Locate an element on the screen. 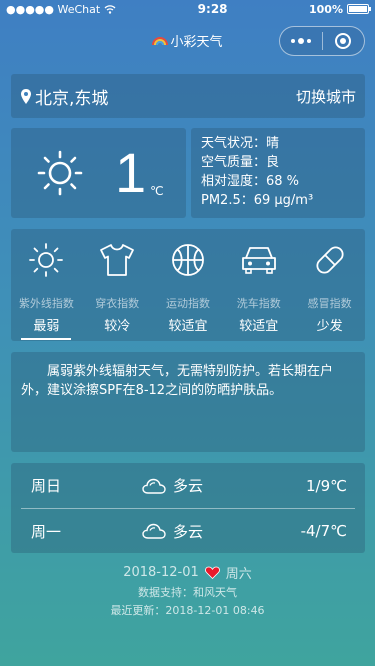 This screenshot has width=375, height=666. index-label: 穿衣指数 is located at coordinates (117, 303).